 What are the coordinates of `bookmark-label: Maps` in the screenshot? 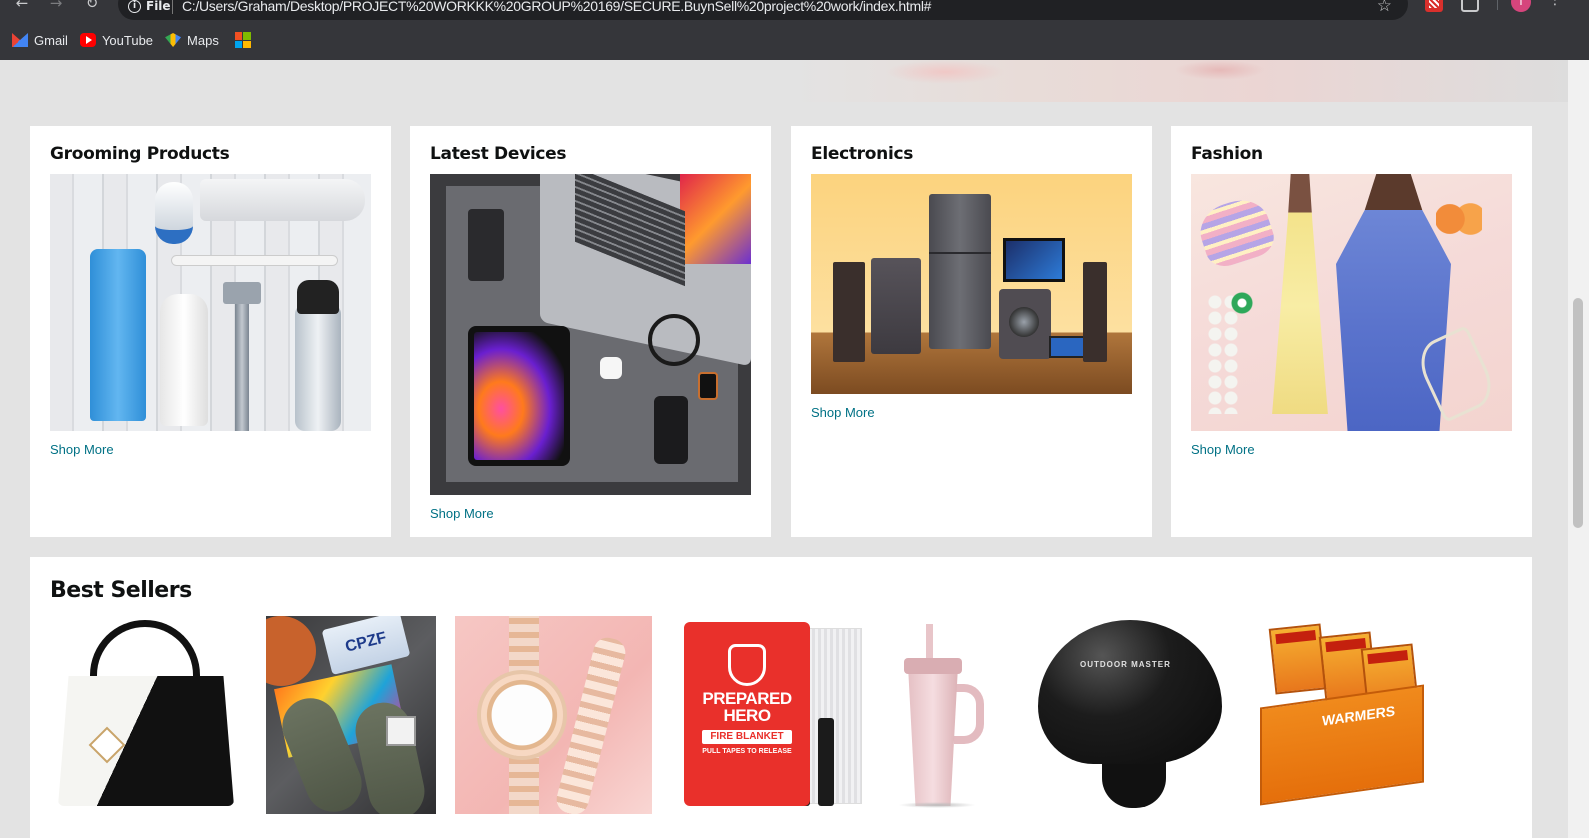 It's located at (203, 40).